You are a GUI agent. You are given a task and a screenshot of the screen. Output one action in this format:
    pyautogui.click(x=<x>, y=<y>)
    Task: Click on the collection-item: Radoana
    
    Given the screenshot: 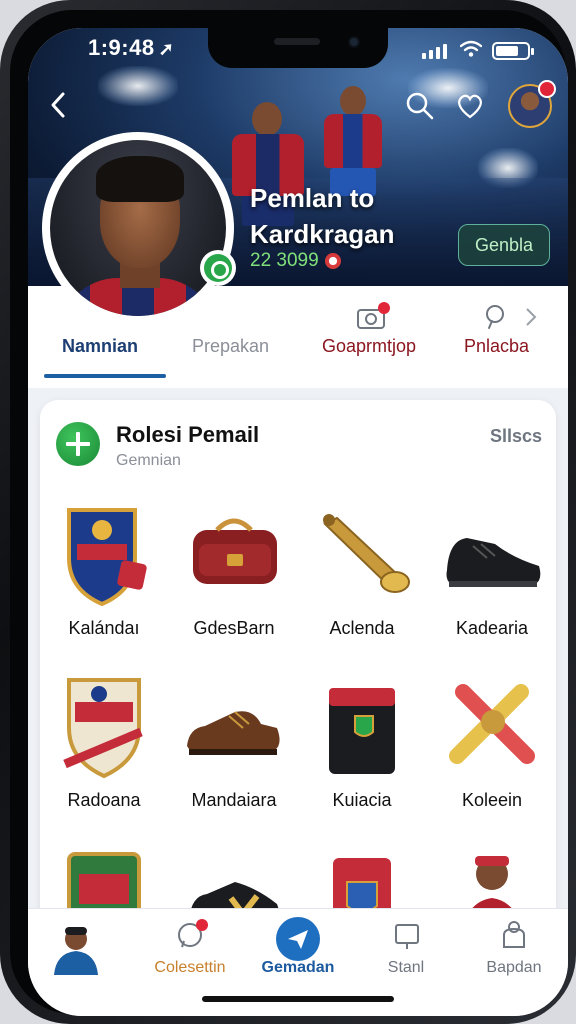 What is the action you would take?
    pyautogui.click(x=104, y=741)
    